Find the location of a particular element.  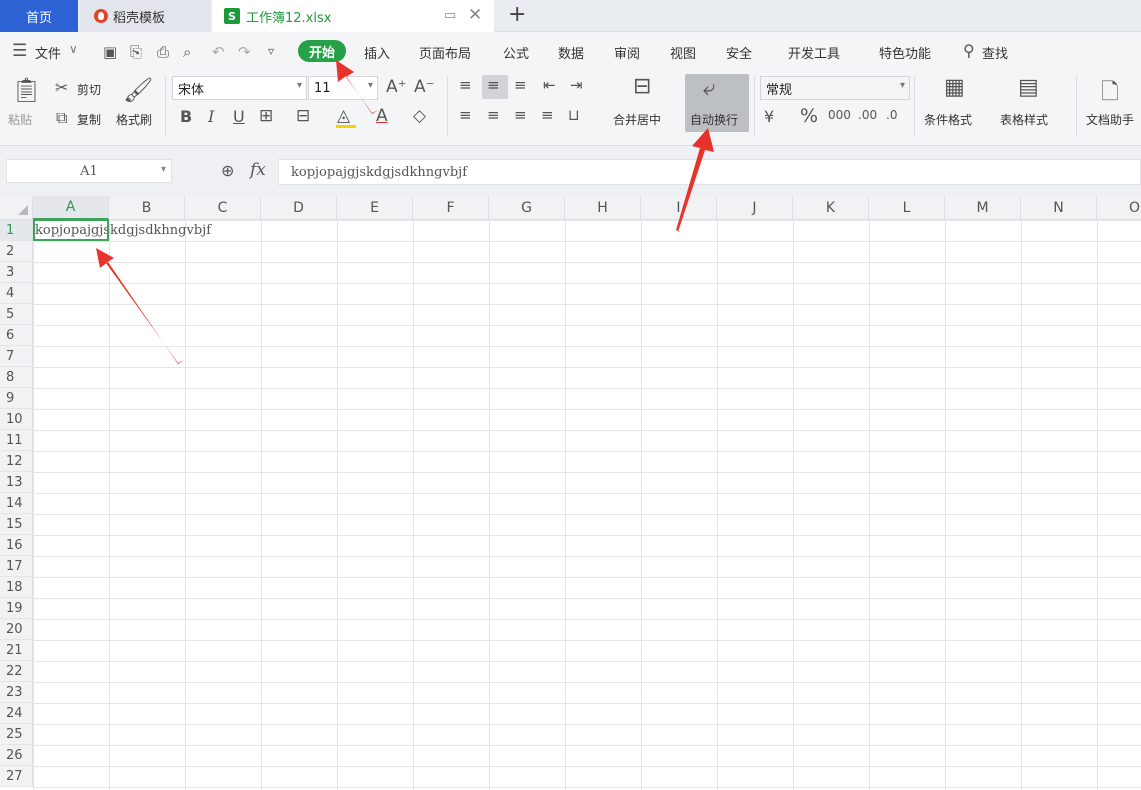

row-header-26: 26 is located at coordinates (16, 755).